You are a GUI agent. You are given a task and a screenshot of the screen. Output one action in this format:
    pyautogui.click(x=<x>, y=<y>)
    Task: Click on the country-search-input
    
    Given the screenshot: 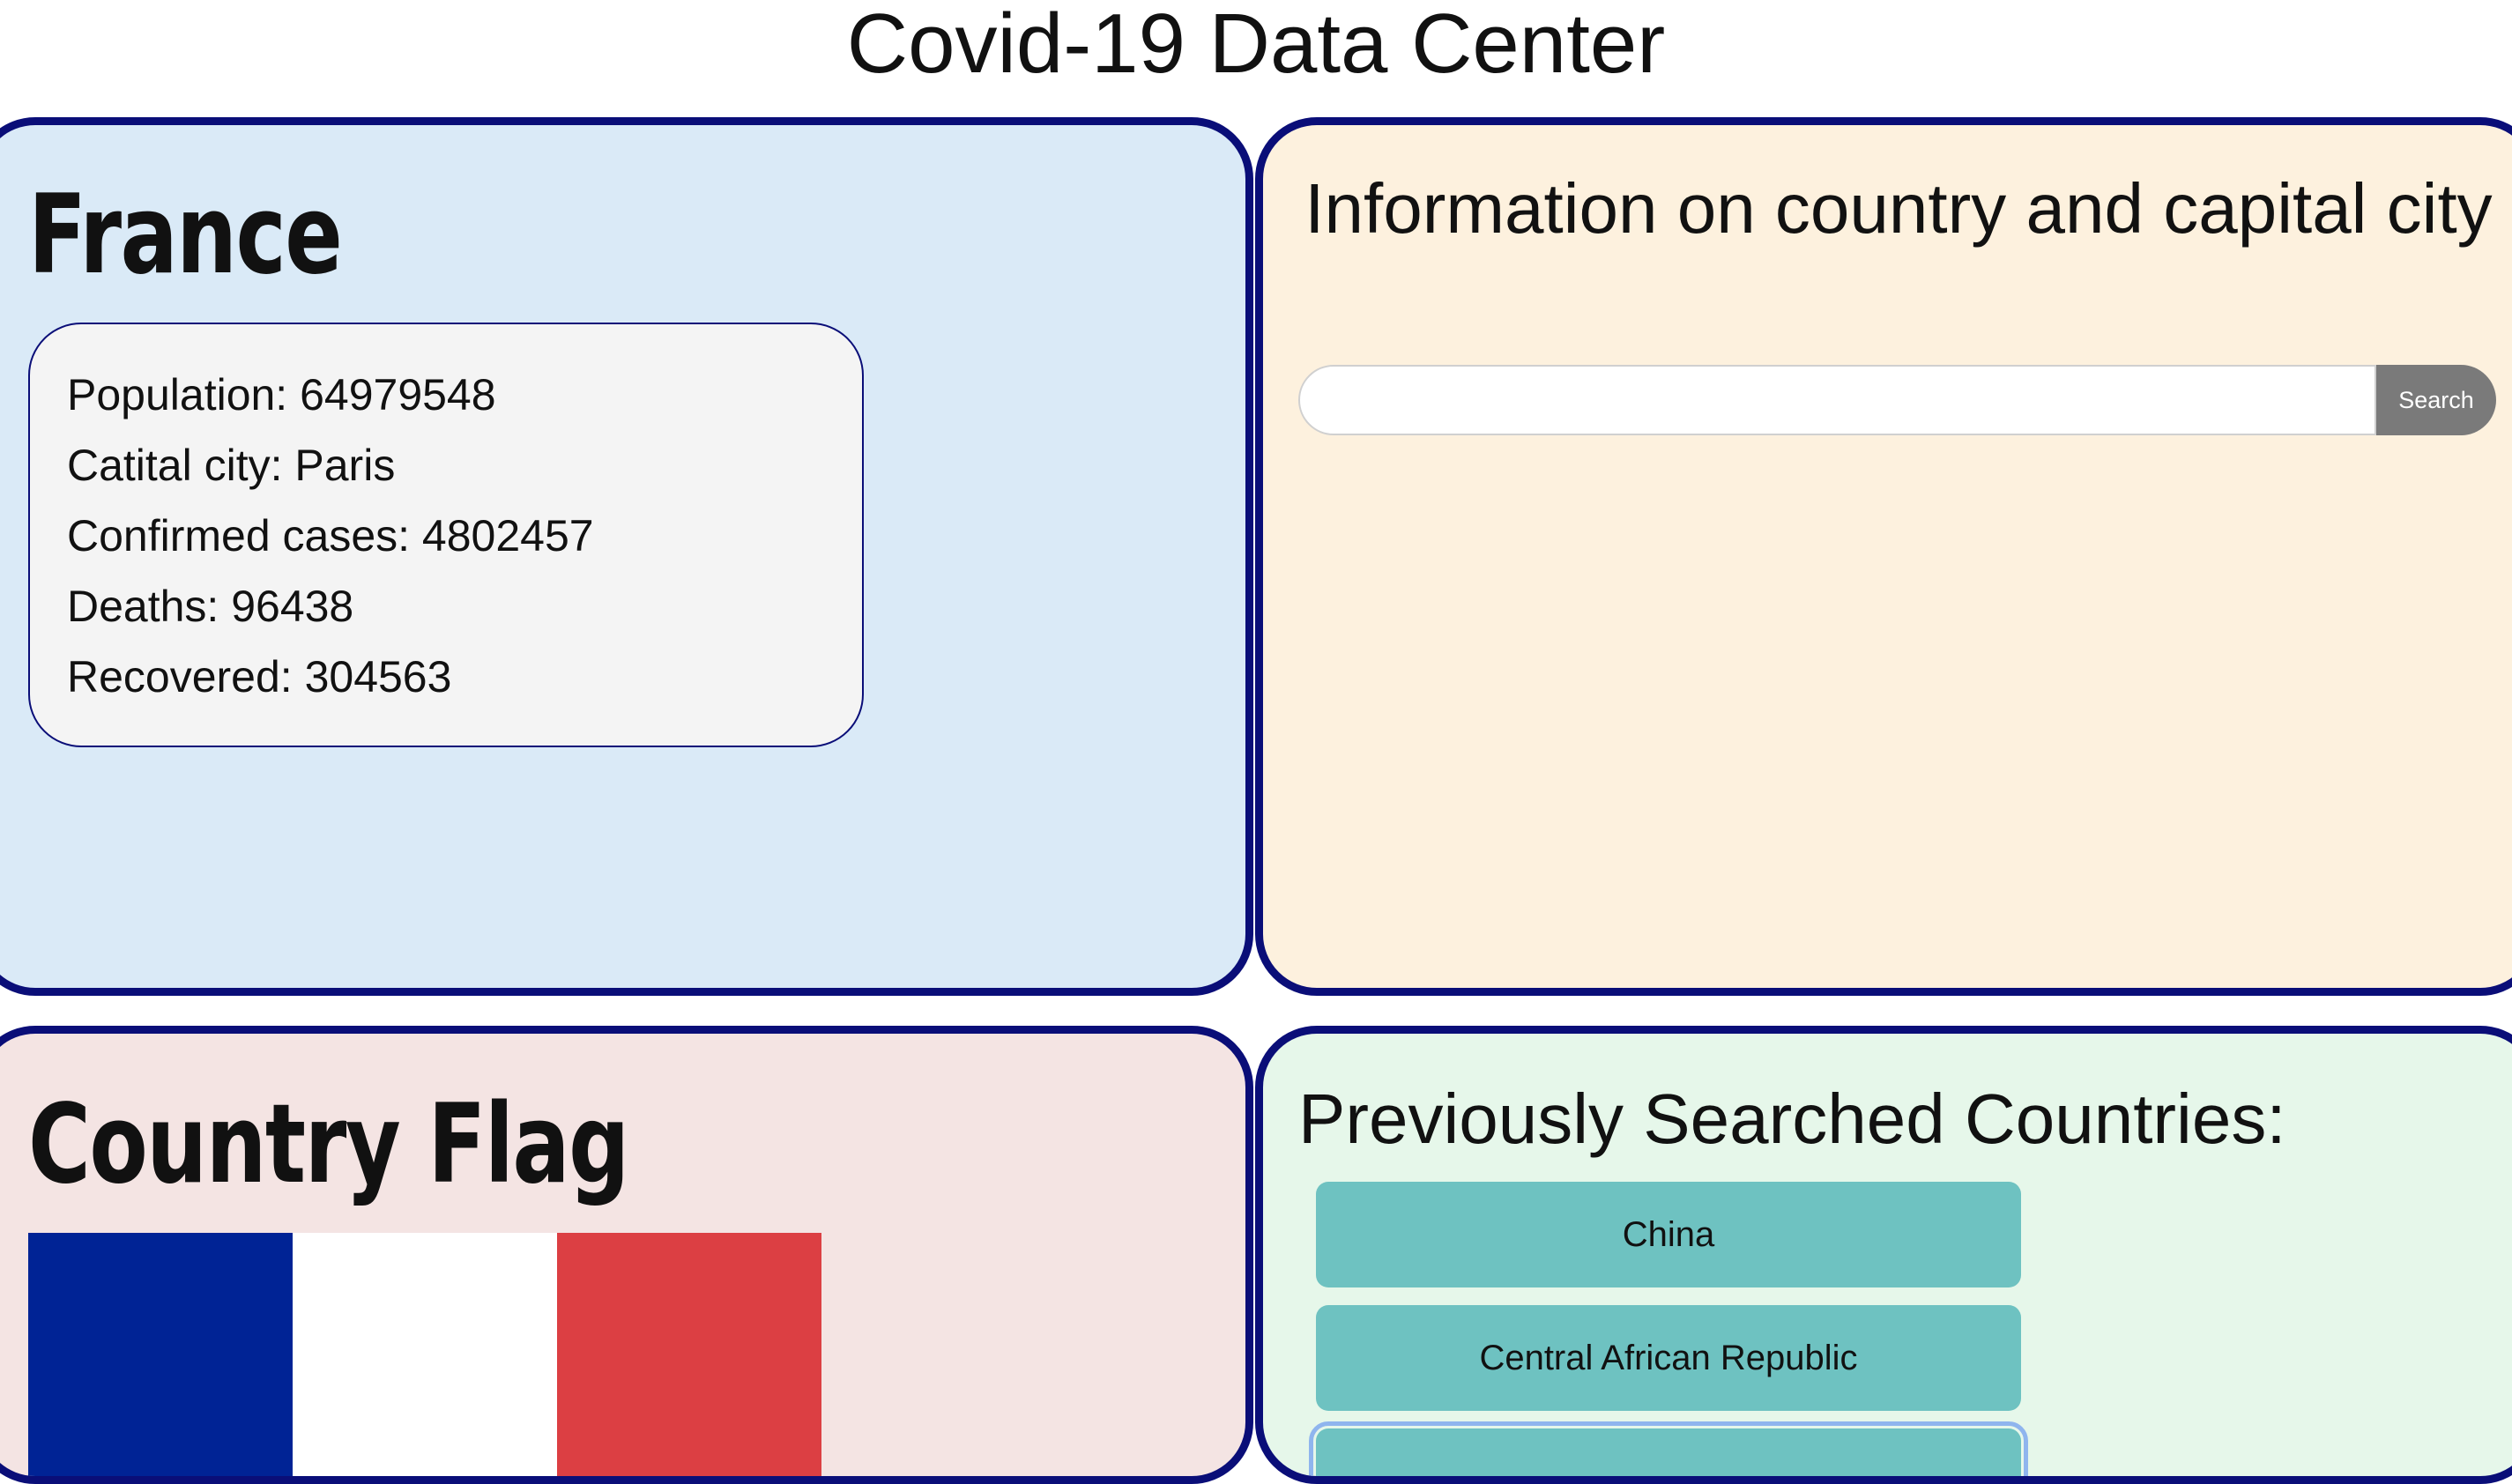 What is the action you would take?
    pyautogui.click(x=1837, y=400)
    